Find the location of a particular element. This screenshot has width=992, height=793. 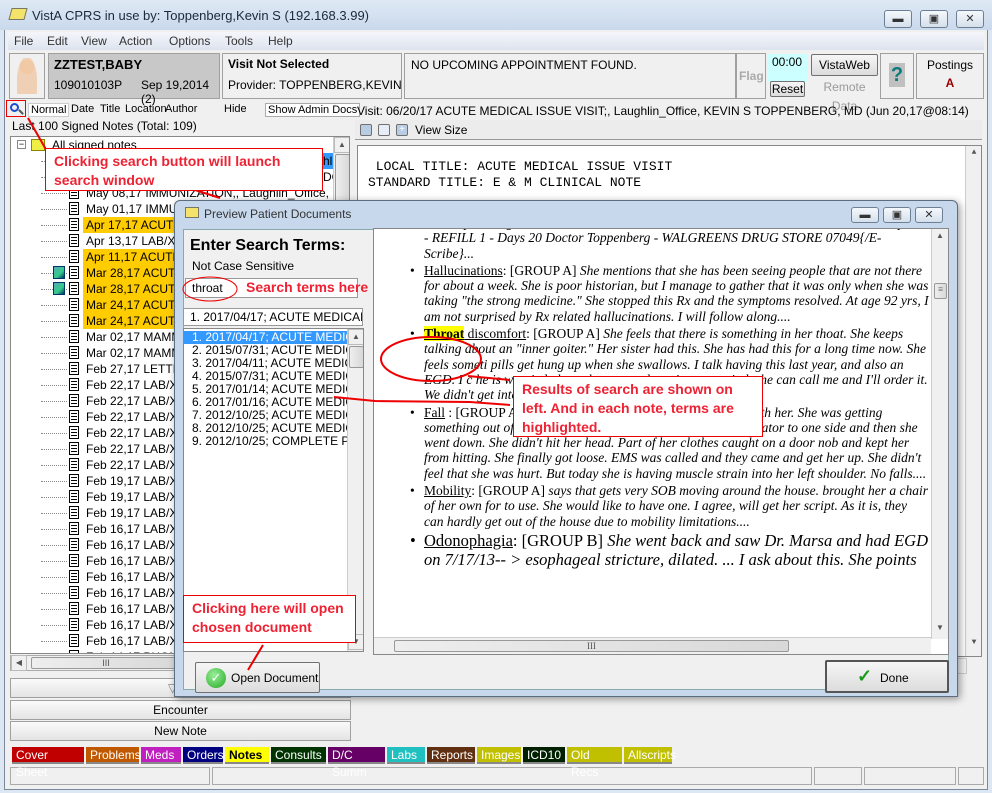

tab-consults: Consults is located at coordinates (298, 755).